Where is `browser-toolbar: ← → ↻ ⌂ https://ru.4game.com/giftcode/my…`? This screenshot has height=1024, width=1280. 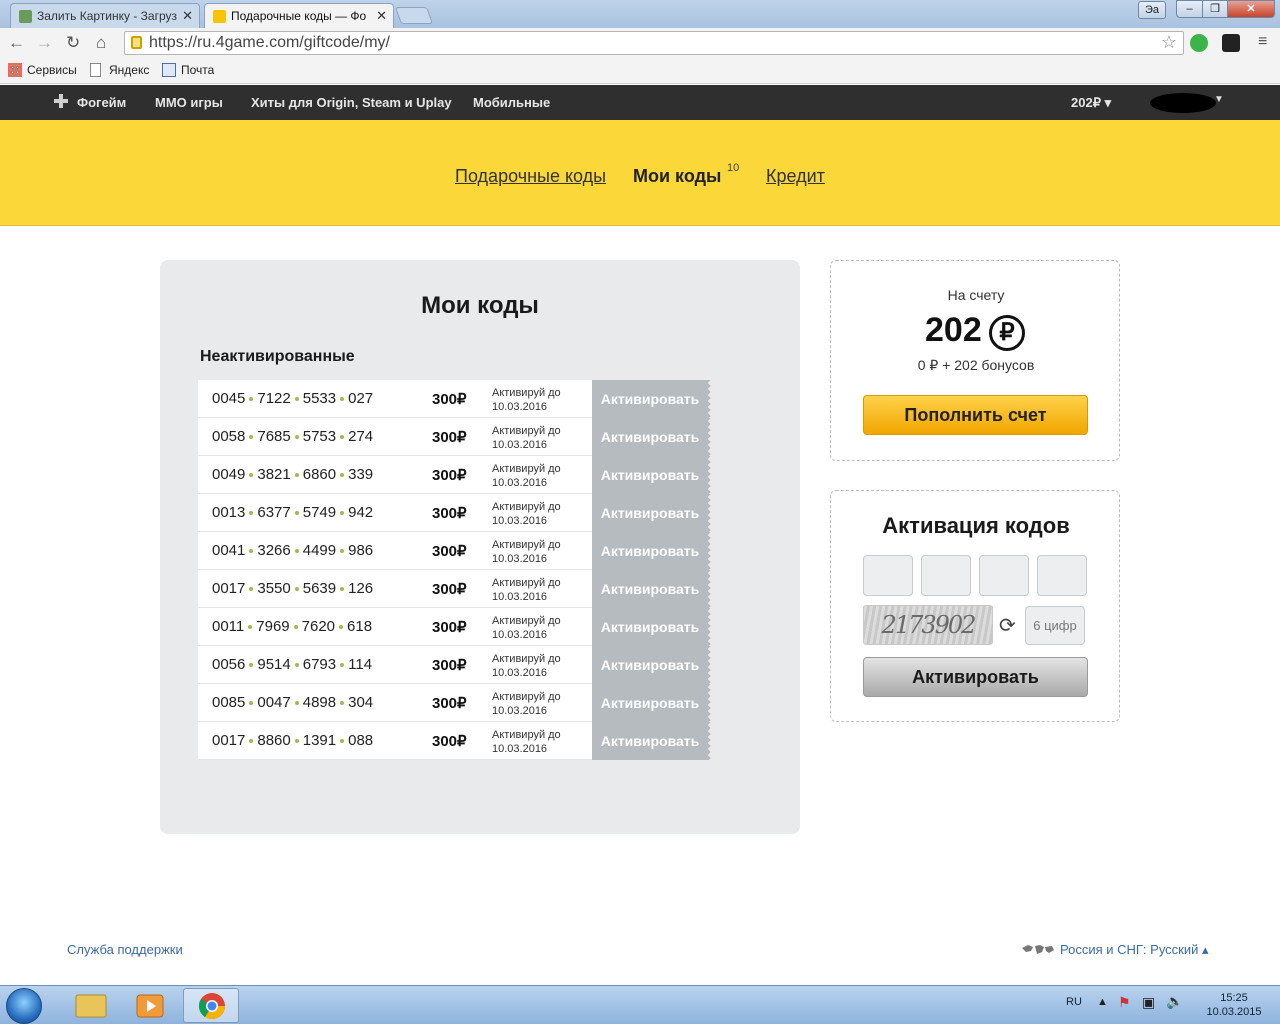 browser-toolbar: ← → ↻ ⌂ https://ru.4game.com/giftcode/my… is located at coordinates (640, 43).